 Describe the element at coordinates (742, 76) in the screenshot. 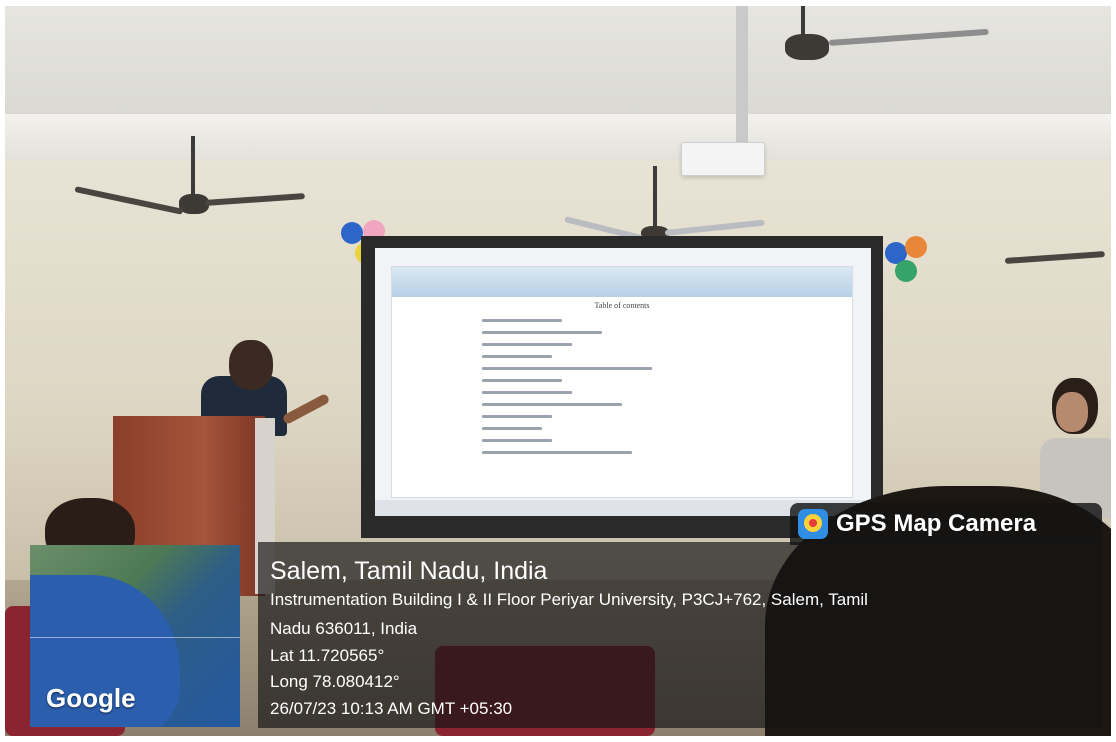

I see `projector-mount` at that location.